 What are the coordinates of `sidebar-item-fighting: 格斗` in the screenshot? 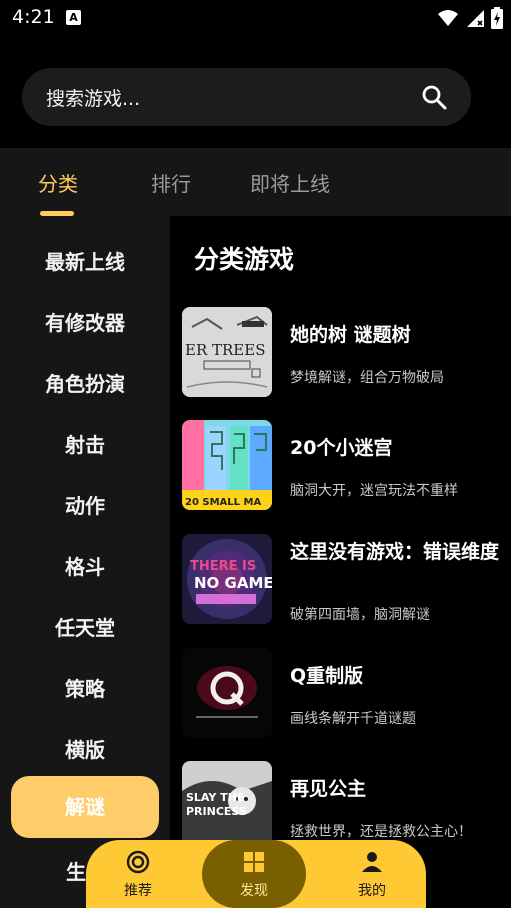 It's located at (85, 565).